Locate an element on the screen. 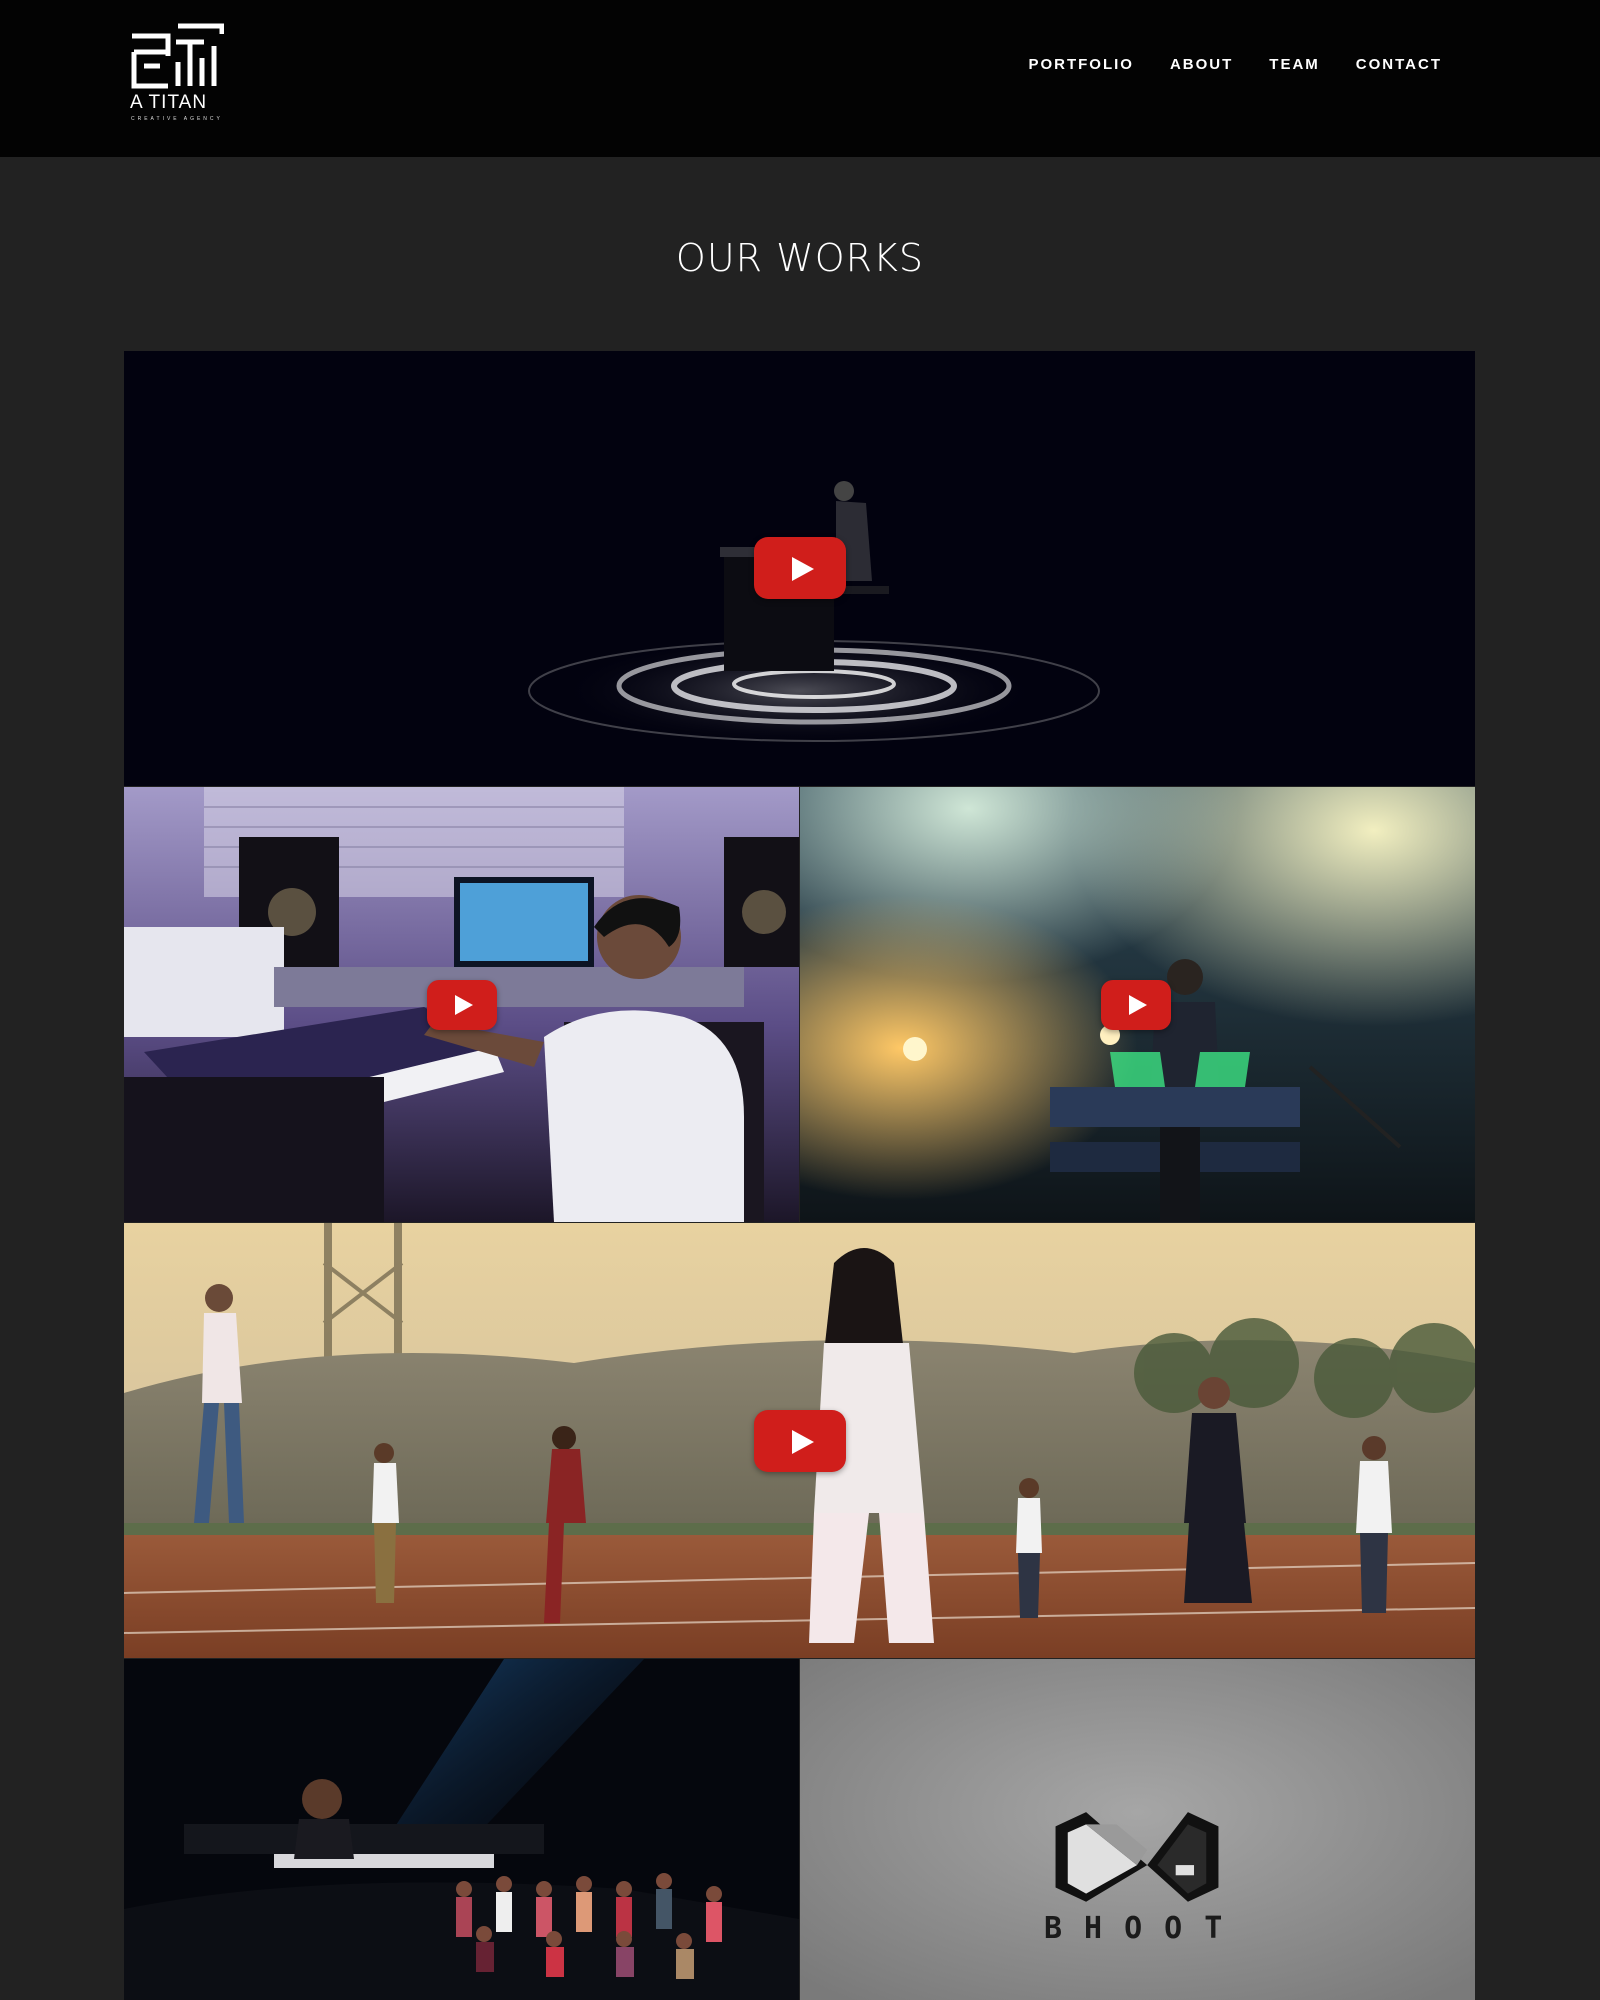 This screenshot has height=2000, width=1600. video-thumbnail is located at coordinates (461, 1829).